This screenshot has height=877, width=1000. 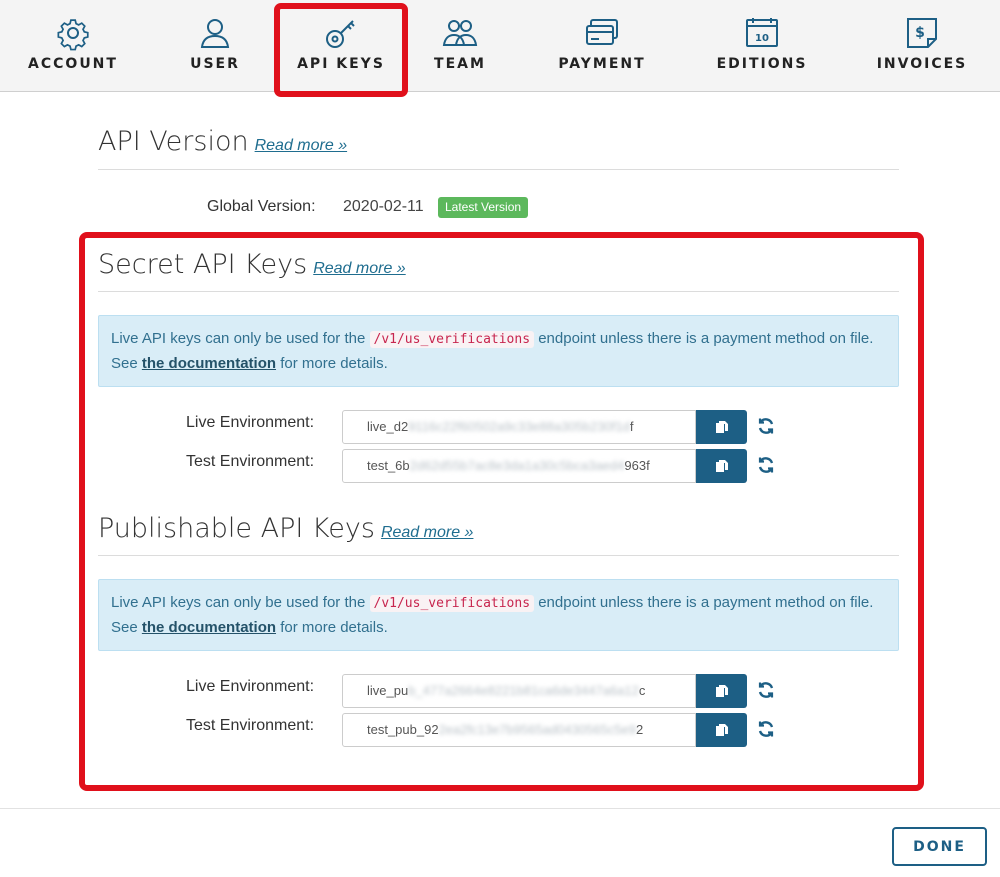 What do you see at coordinates (639, 729) in the screenshot?
I see `key-visible-part: 2` at bounding box center [639, 729].